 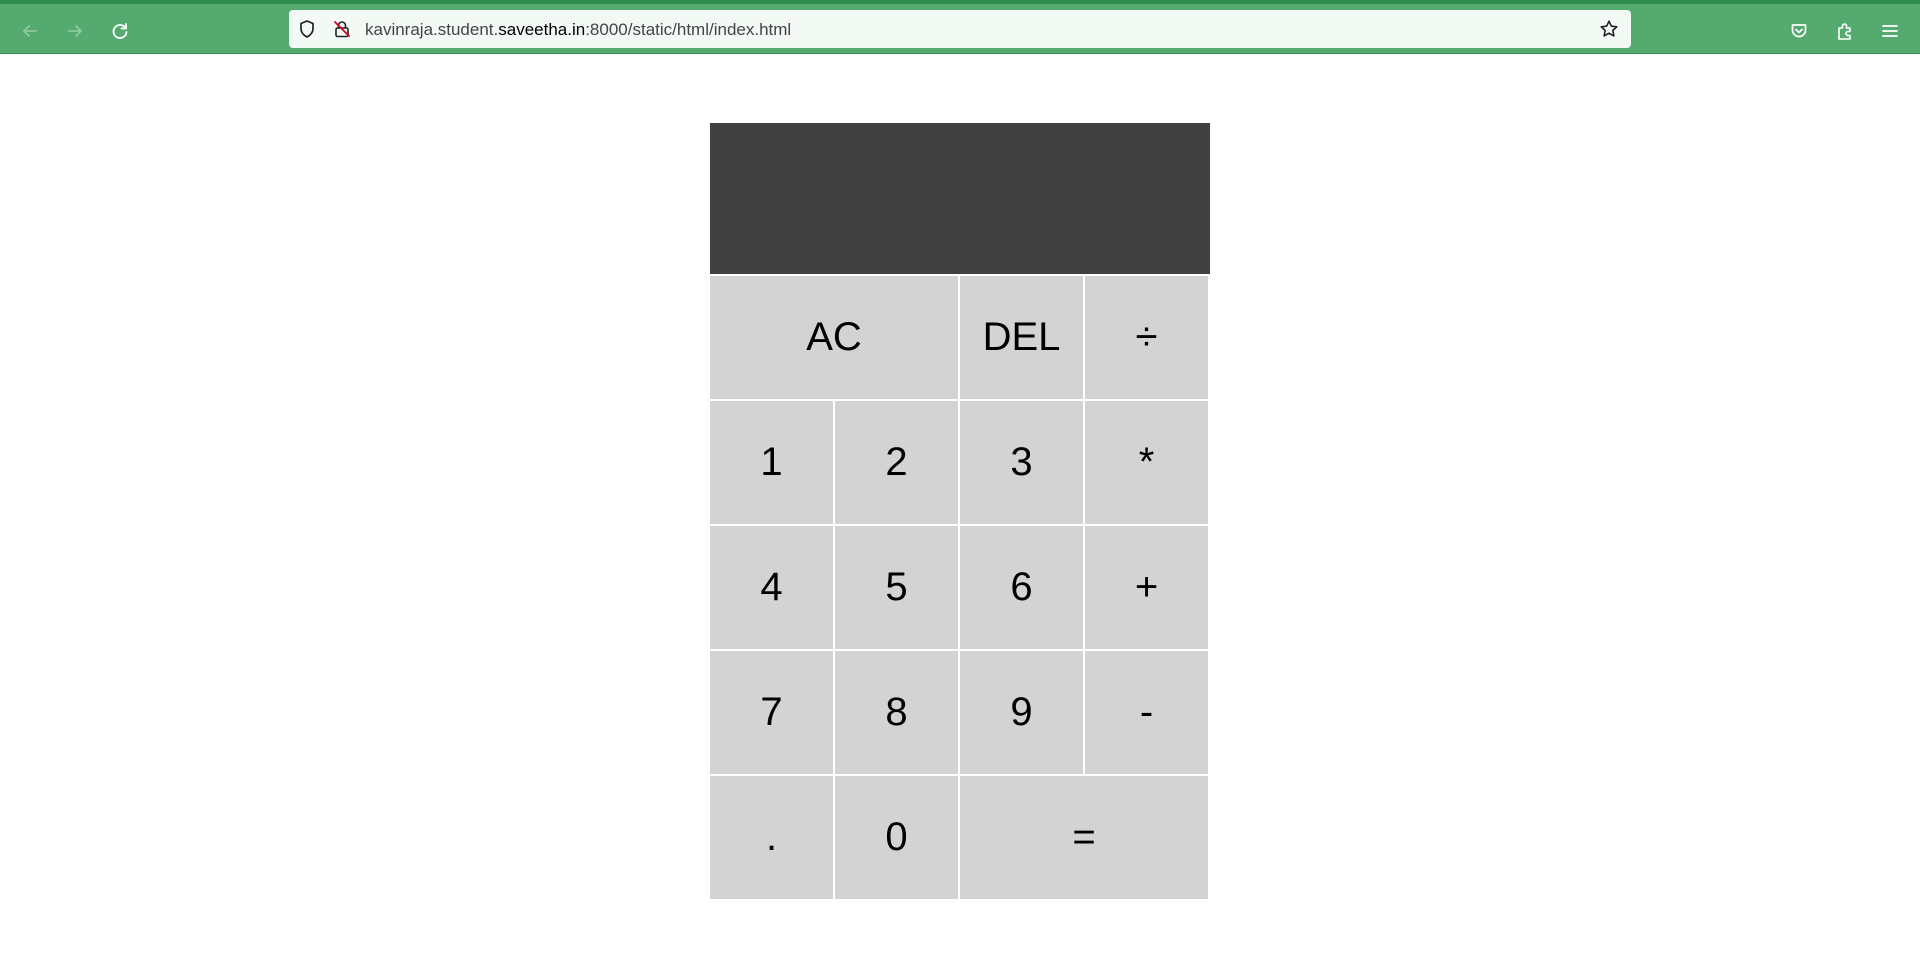 What do you see at coordinates (1084, 837) in the screenshot?
I see `equals-button: =` at bounding box center [1084, 837].